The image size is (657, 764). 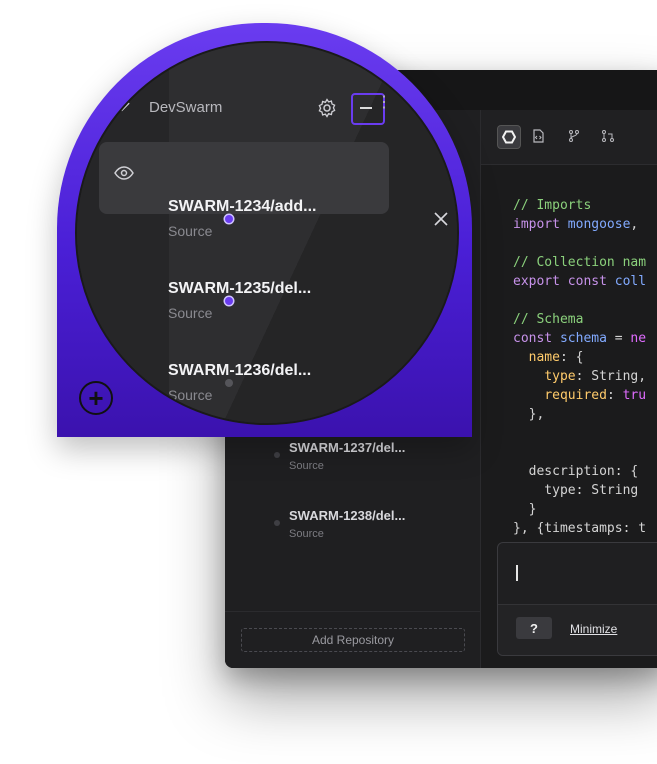 What do you see at coordinates (122, 107) in the screenshot?
I see `chevron-down-icon` at bounding box center [122, 107].